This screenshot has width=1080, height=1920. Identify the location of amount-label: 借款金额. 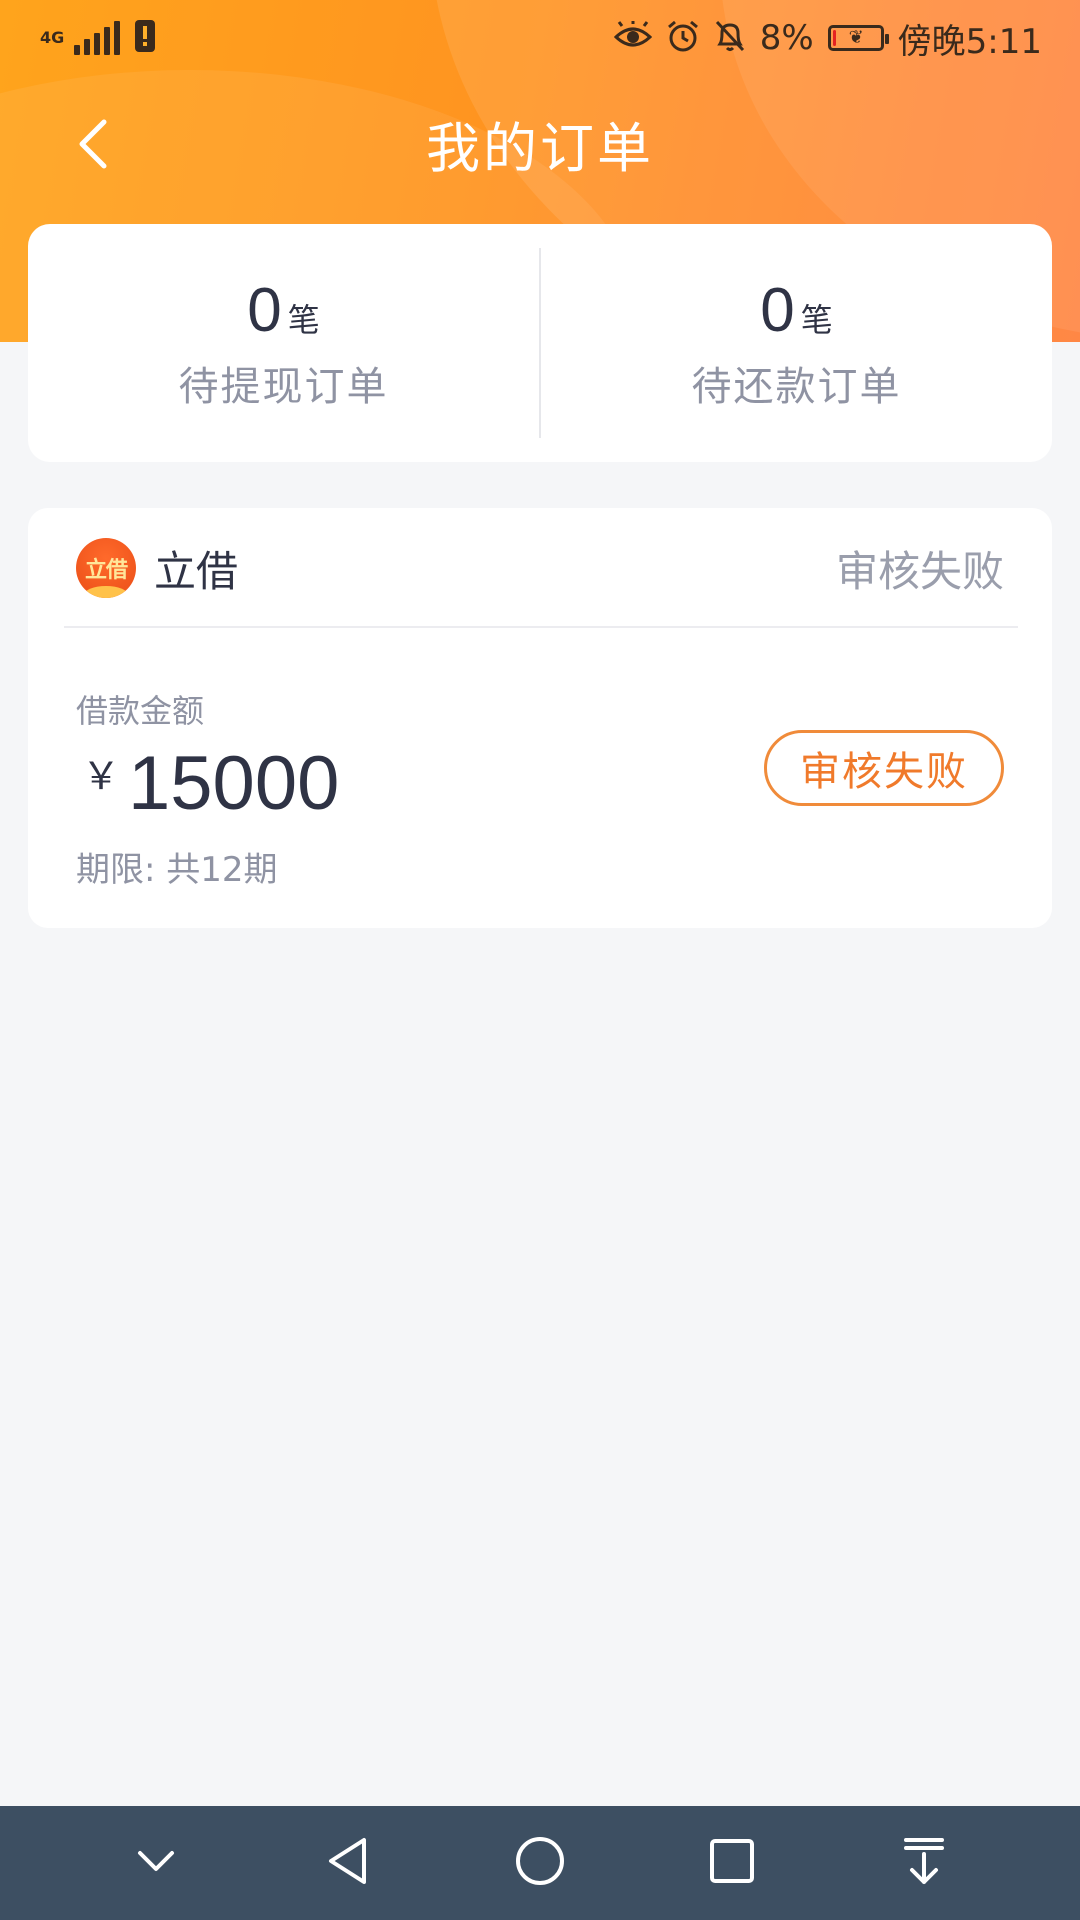
(140, 711).